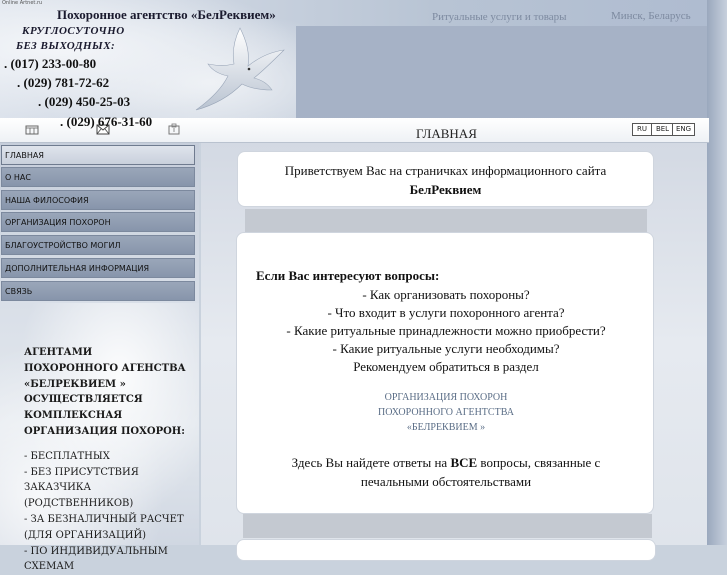  Describe the element at coordinates (66, 46) in the screenshot. I see `no-days-off-label: БЕЗ ВЫХОДНЫХ:` at that location.